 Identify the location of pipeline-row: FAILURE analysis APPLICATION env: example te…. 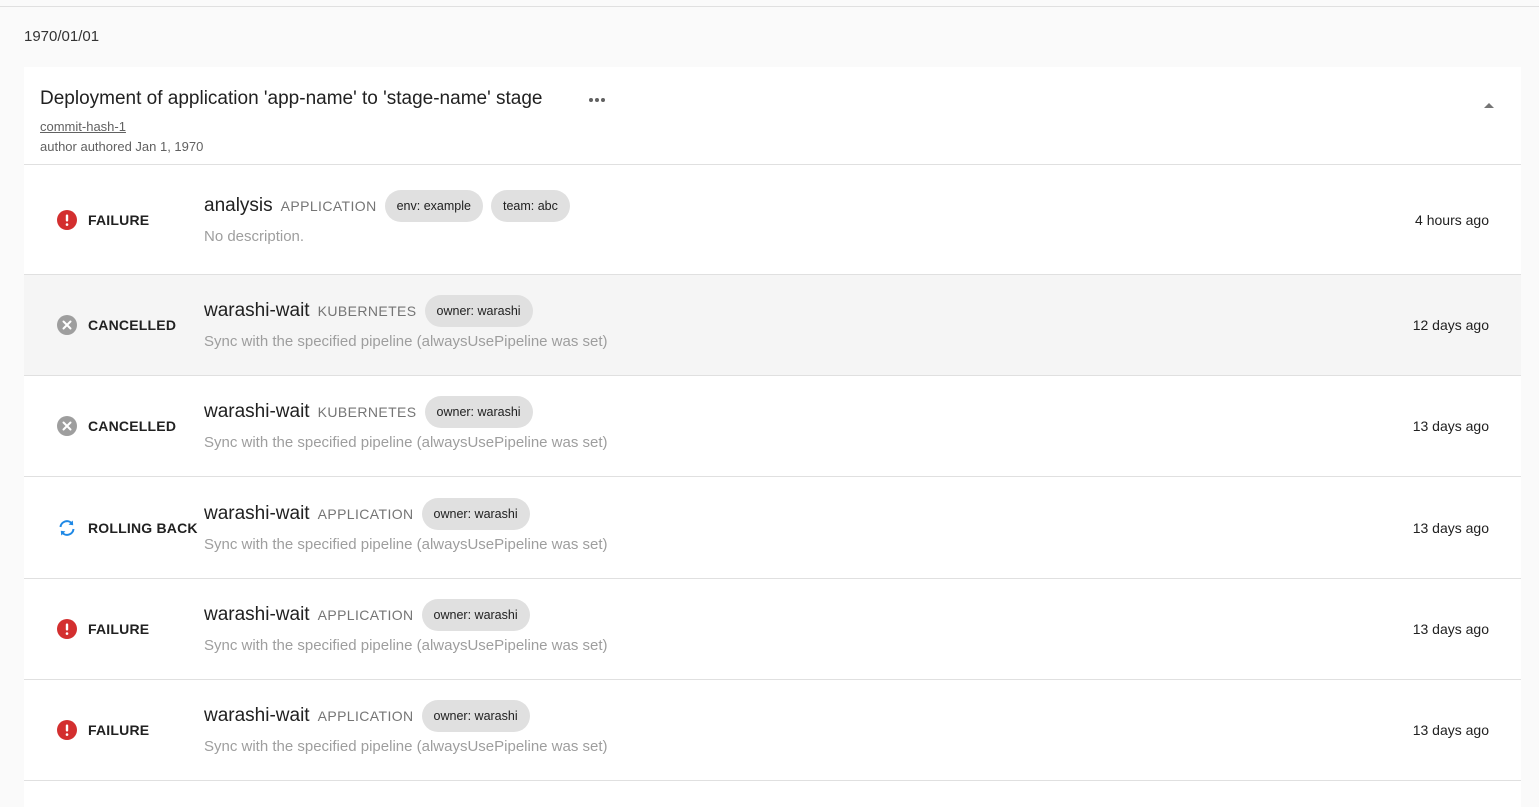
(772, 220).